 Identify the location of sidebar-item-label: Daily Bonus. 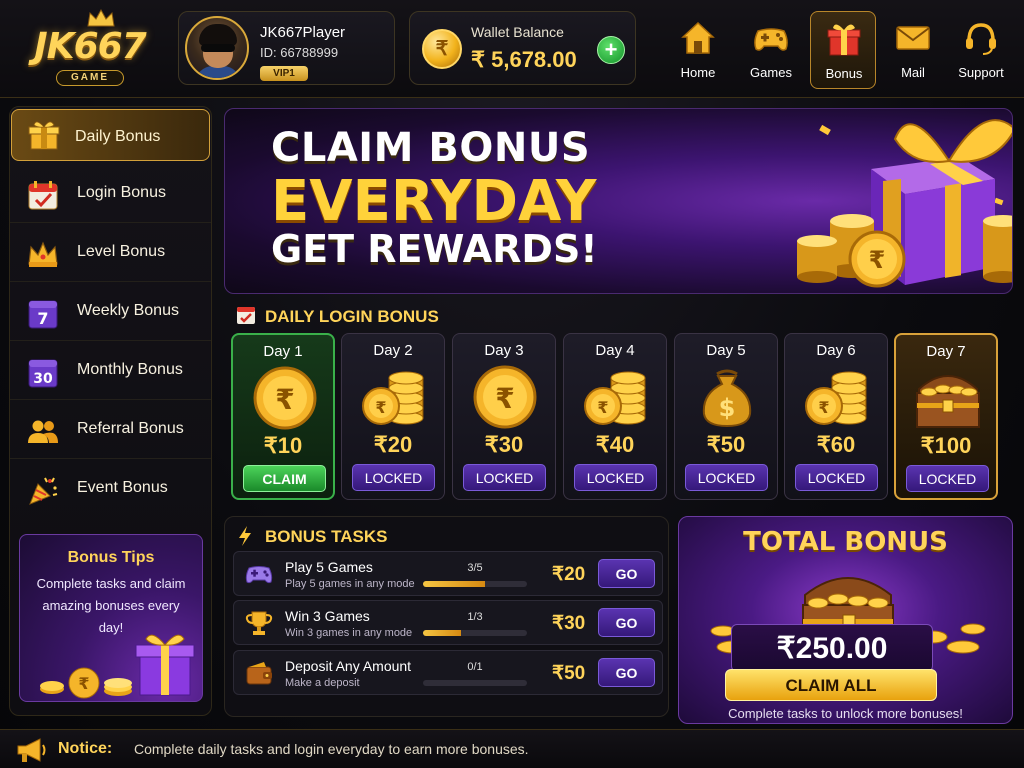
(118, 136).